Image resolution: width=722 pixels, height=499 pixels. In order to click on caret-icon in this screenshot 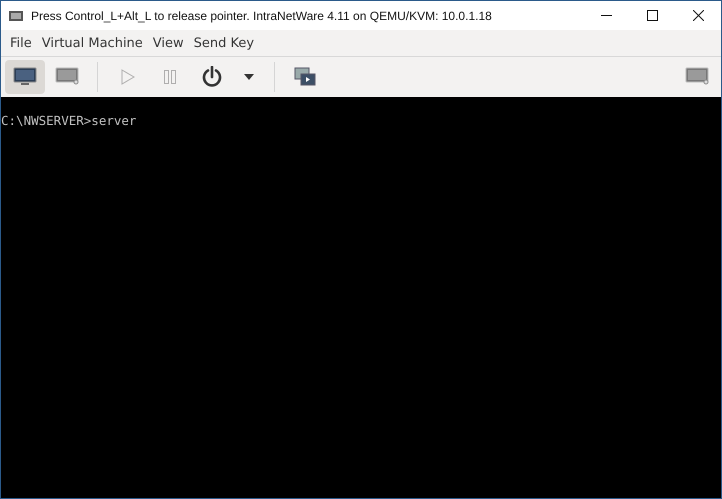, I will do `click(249, 77)`.